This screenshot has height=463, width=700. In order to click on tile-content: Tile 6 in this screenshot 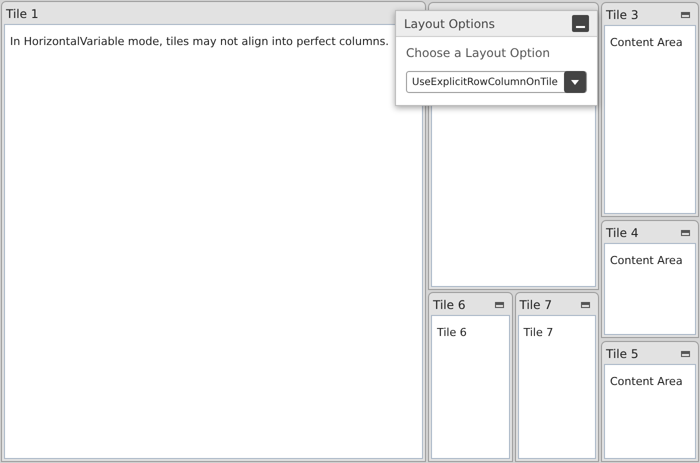, I will do `click(470, 387)`.